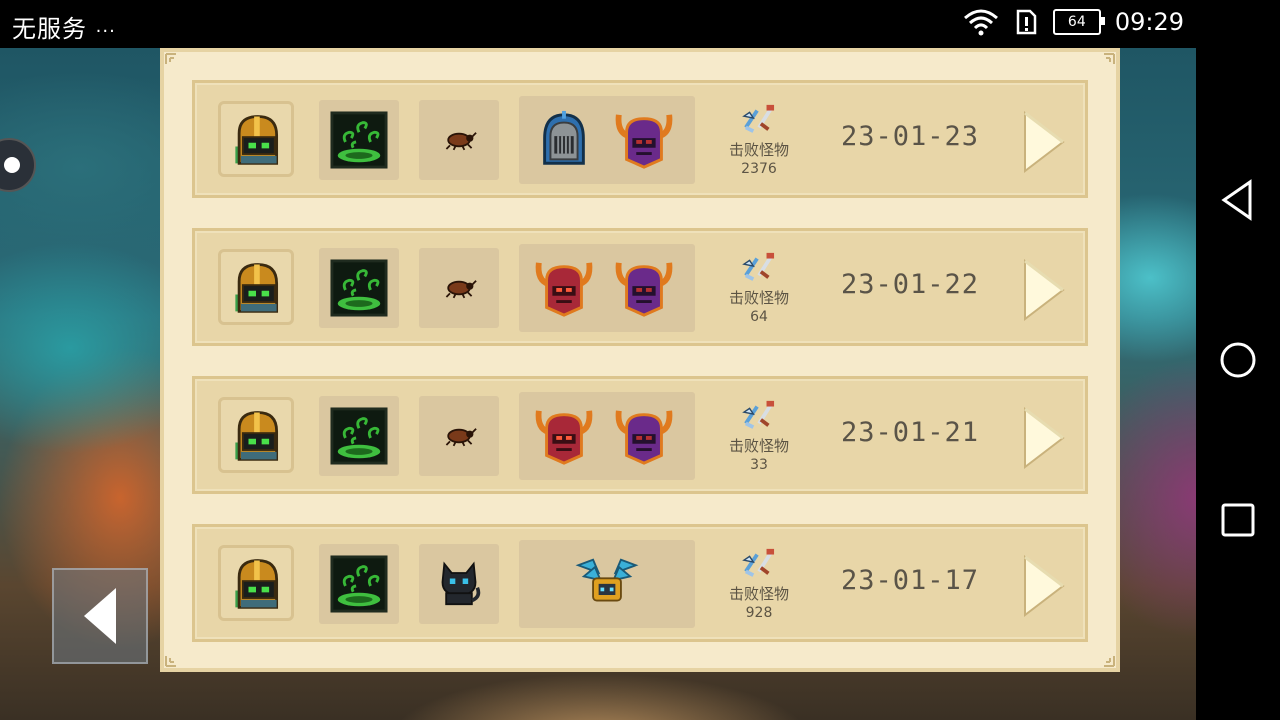 The width and height of the screenshot is (1280, 720). I want to click on winged-crab-boss-icon, so click(607, 584).